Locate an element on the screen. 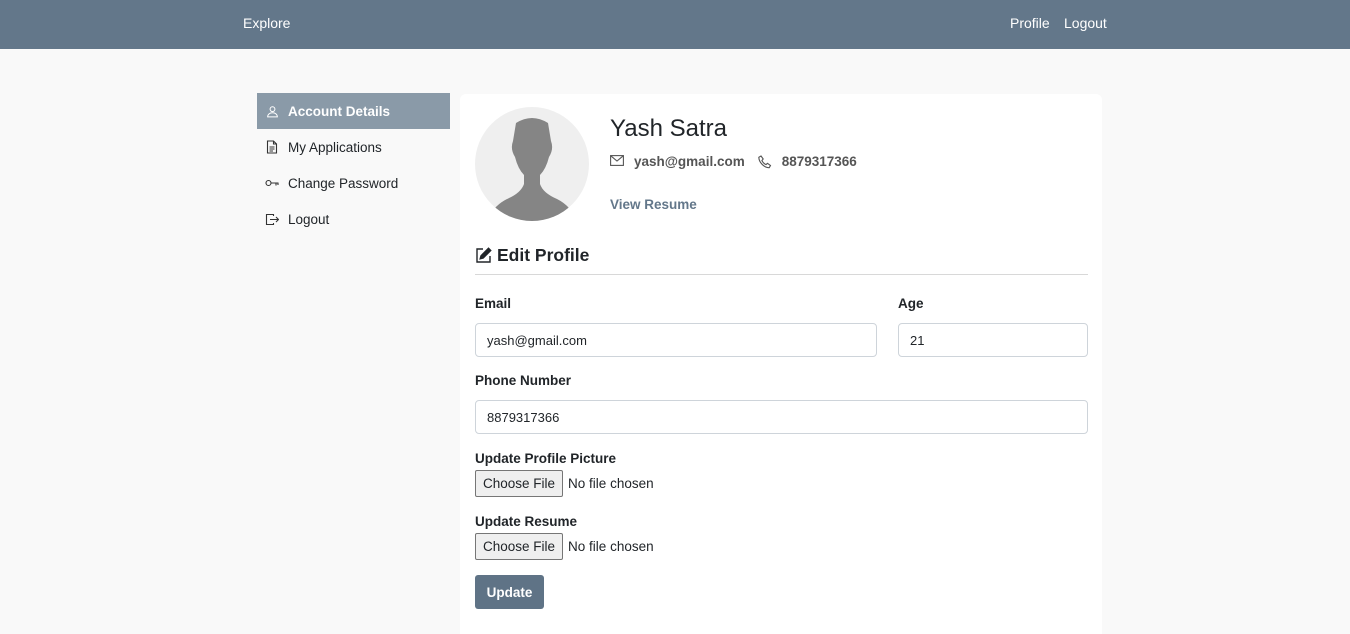 This screenshot has width=1350, height=634. profile-phone: 8879317366 is located at coordinates (819, 161).